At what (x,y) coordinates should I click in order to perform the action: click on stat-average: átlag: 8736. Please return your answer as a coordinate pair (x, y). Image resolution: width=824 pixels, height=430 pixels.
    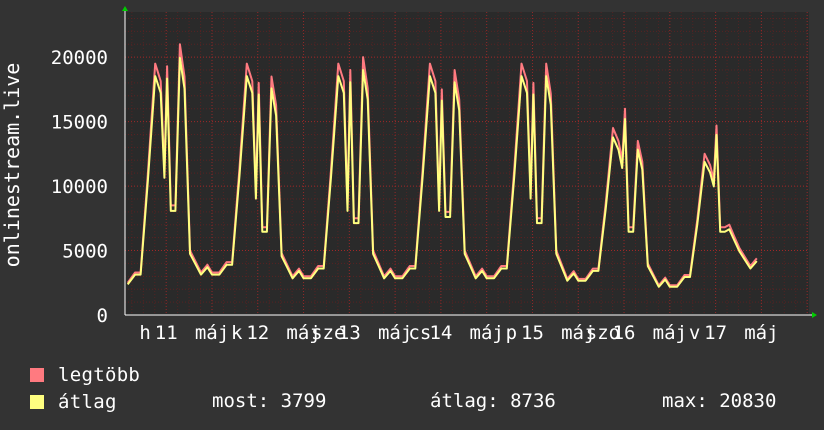
    Looking at the image, I should click on (493, 401).